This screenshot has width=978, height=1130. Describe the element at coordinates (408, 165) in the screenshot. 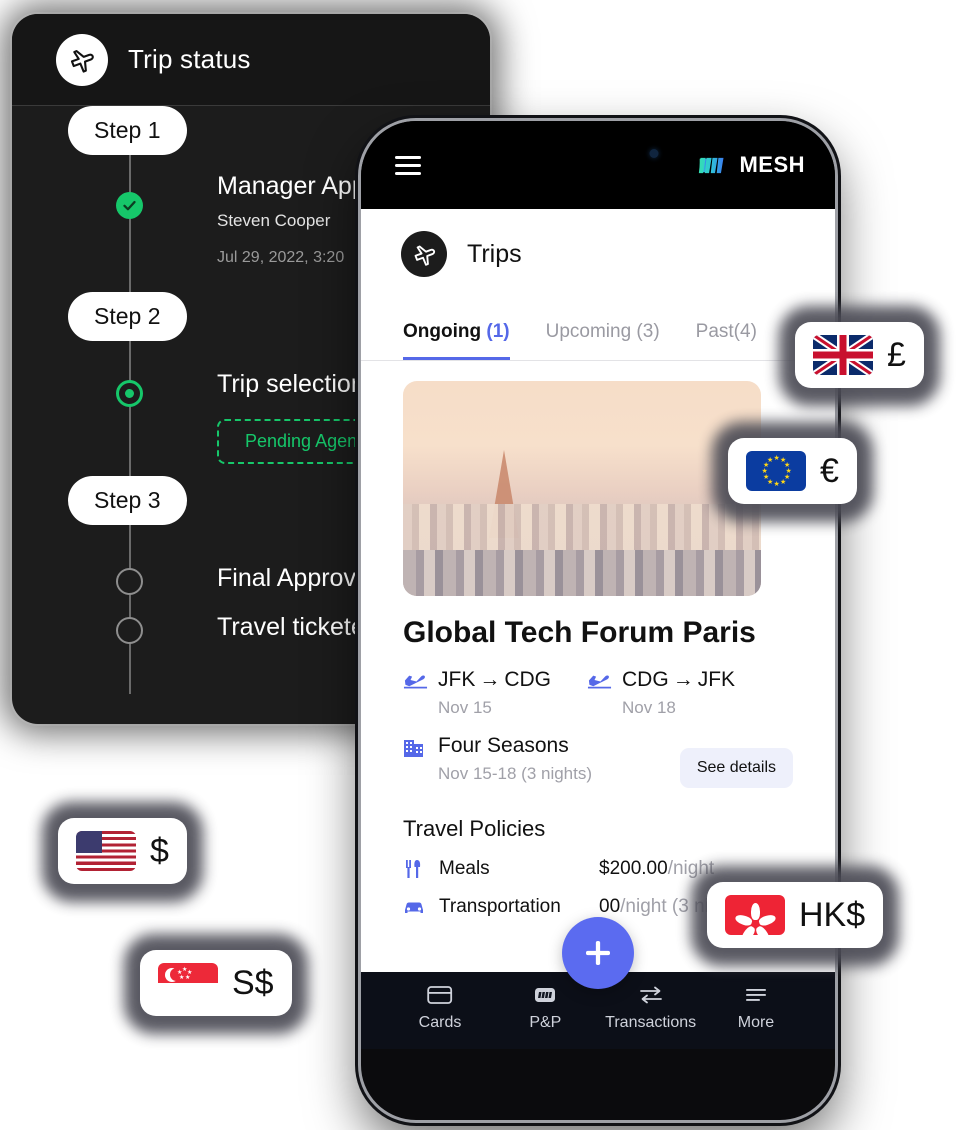

I see `hamburger-icon` at that location.